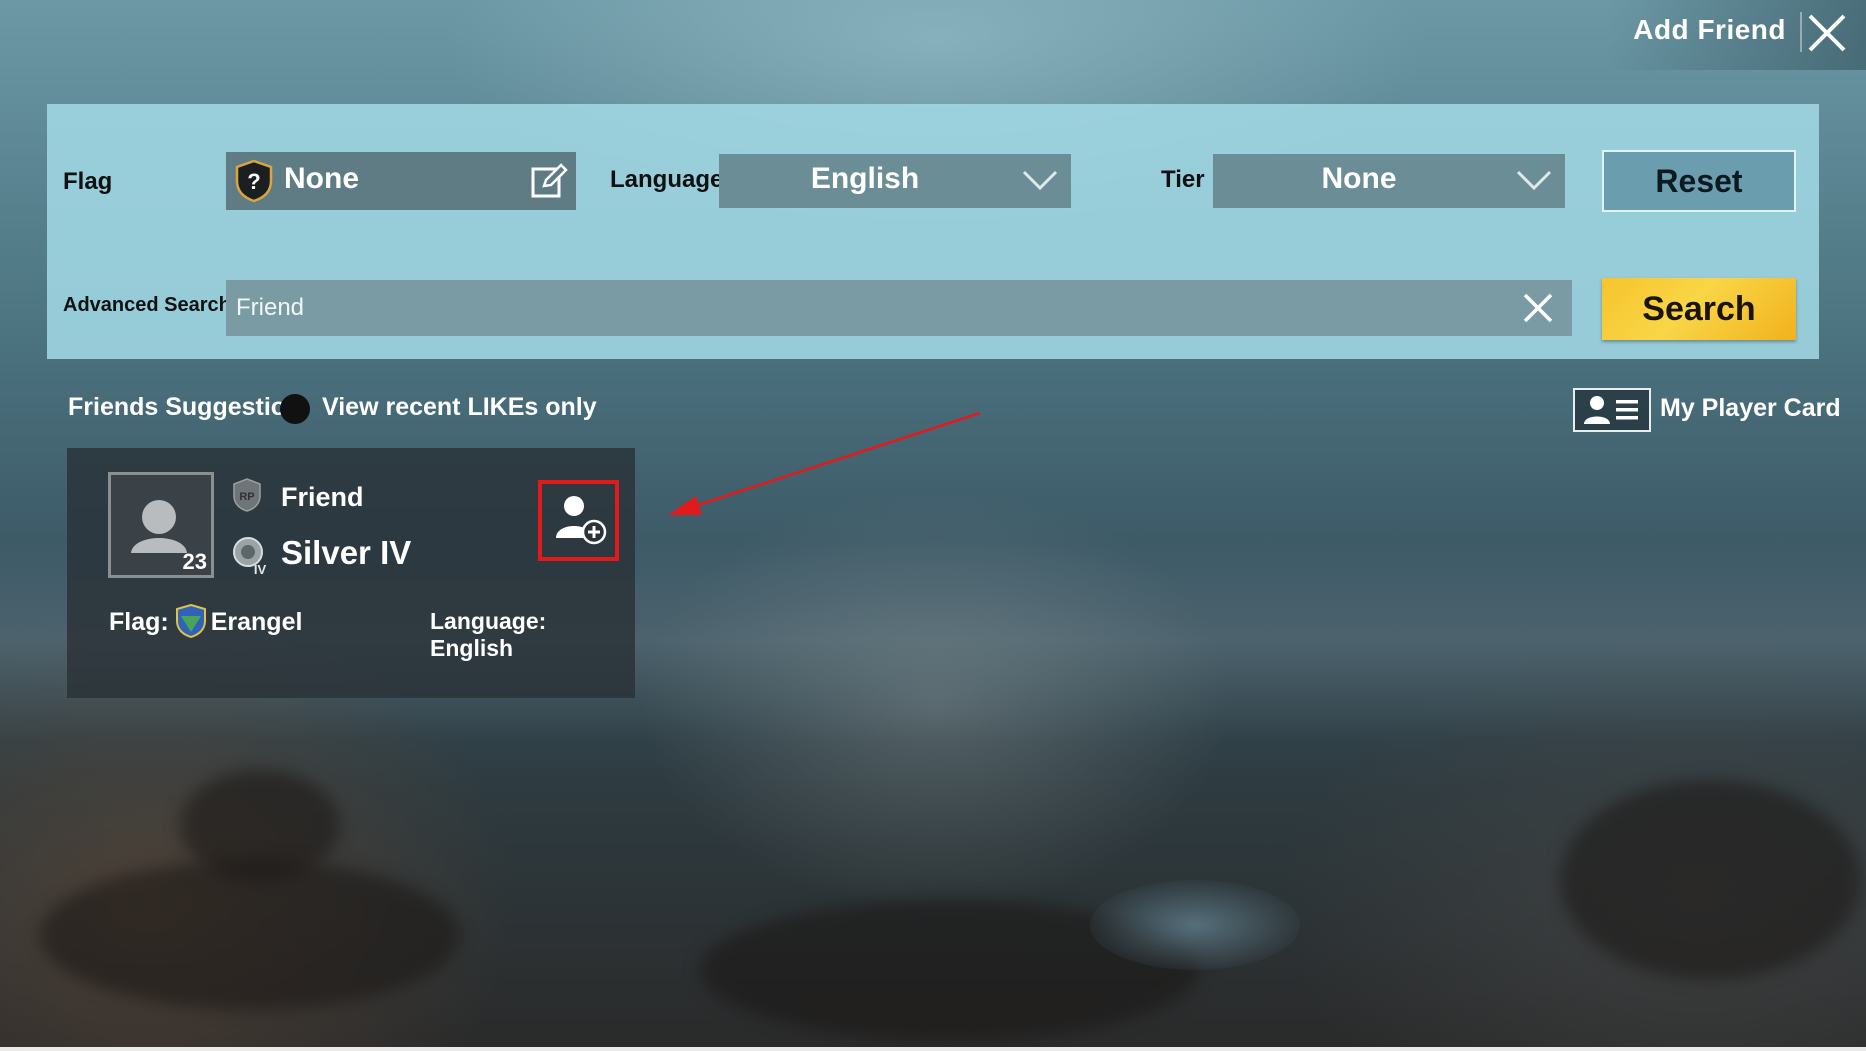 The width and height of the screenshot is (1866, 1051). I want to click on recent-likes-label: View recent LIKEs only, so click(459, 407).